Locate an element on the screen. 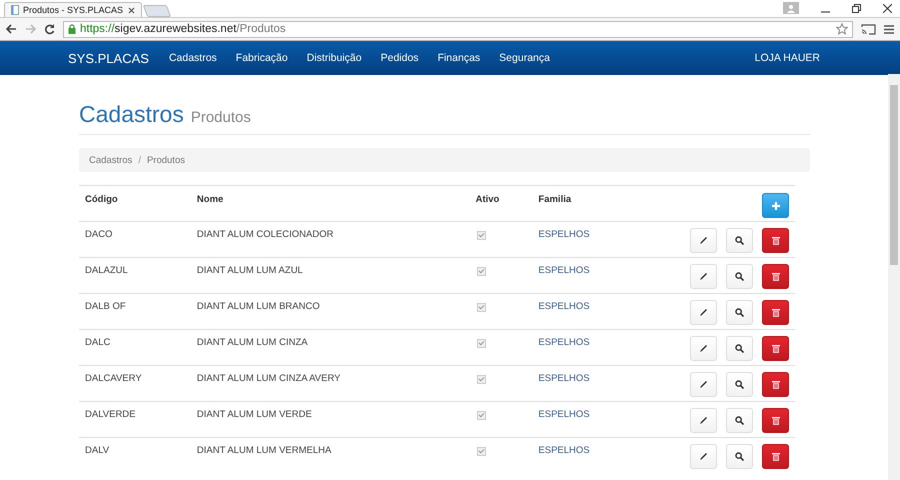  column-header: Familia is located at coordinates (555, 199).